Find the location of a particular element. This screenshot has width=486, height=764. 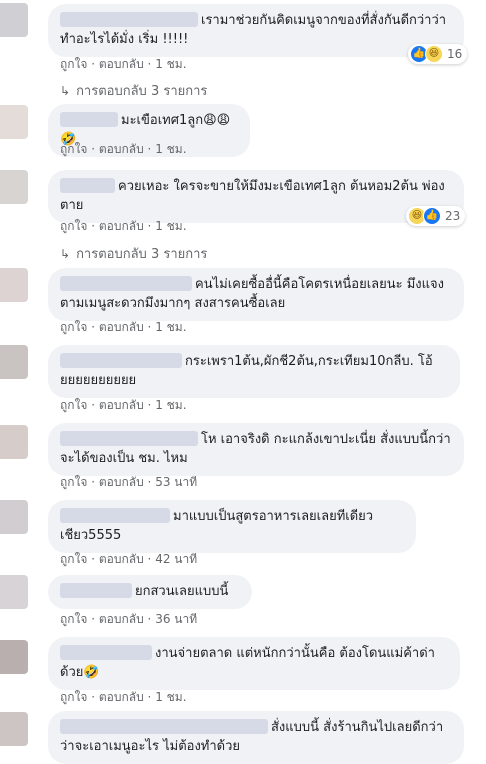

reaction-summary: 👍 😆 16 is located at coordinates (438, 54).